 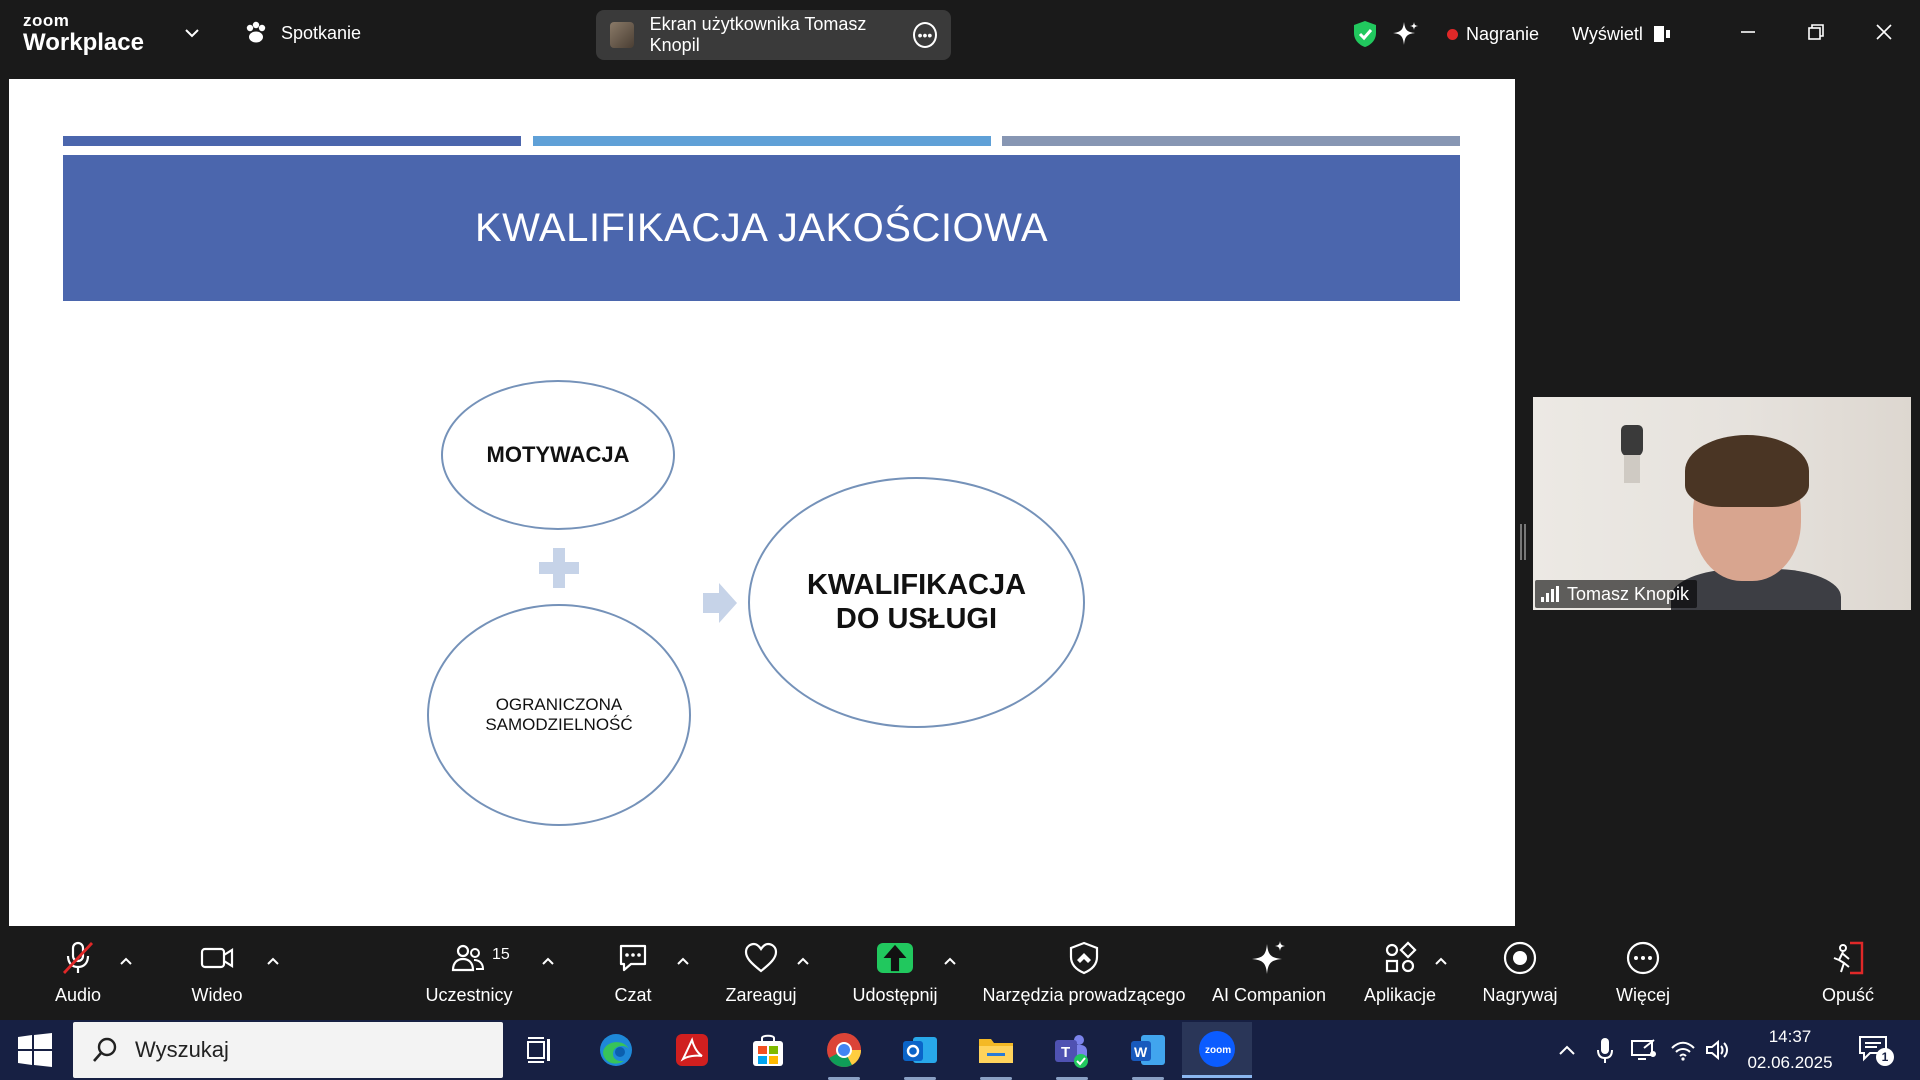 What do you see at coordinates (1683, 1050) in the screenshot?
I see `tray-wifi-icon` at bounding box center [1683, 1050].